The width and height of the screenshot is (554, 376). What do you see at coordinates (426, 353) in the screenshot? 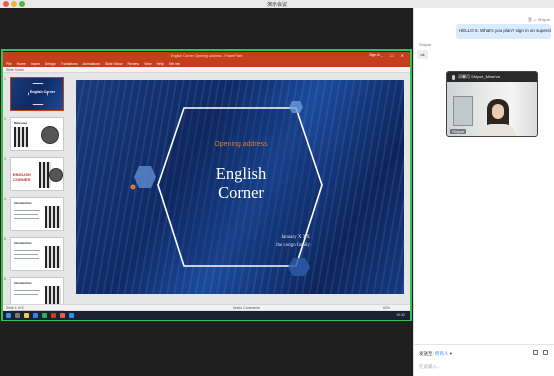
I see `send-to-label: 发送至:` at bounding box center [426, 353].